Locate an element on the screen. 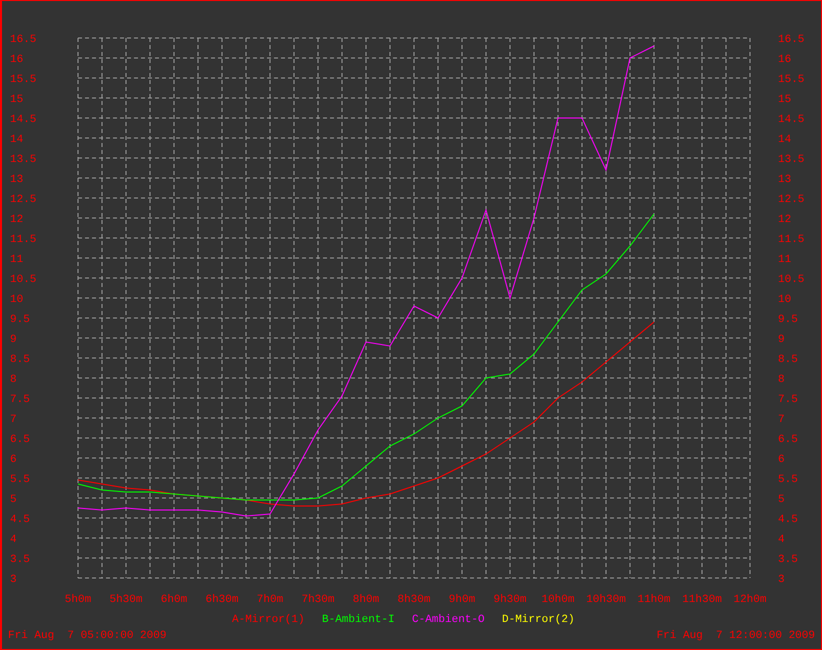  start-time: Fri Aug 7 05:00:00 2009 is located at coordinates (87, 636).